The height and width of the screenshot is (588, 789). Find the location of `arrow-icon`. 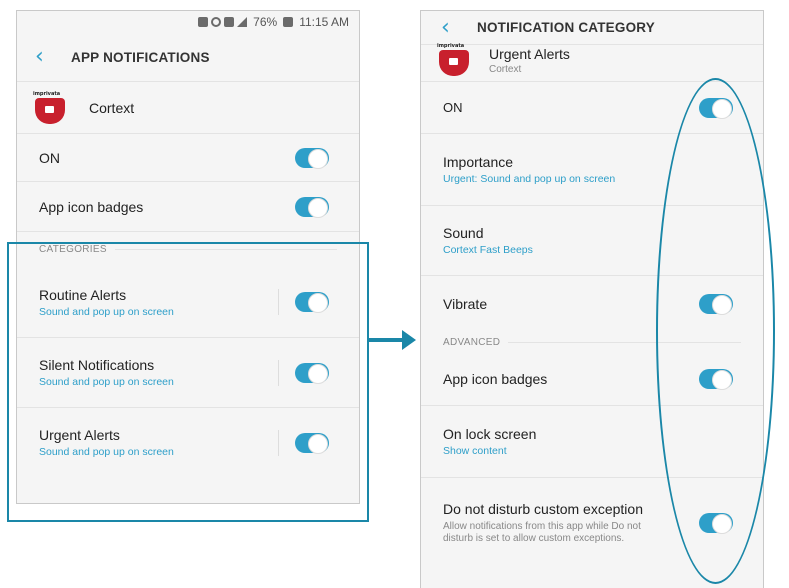

arrow-icon is located at coordinates (409, 340).